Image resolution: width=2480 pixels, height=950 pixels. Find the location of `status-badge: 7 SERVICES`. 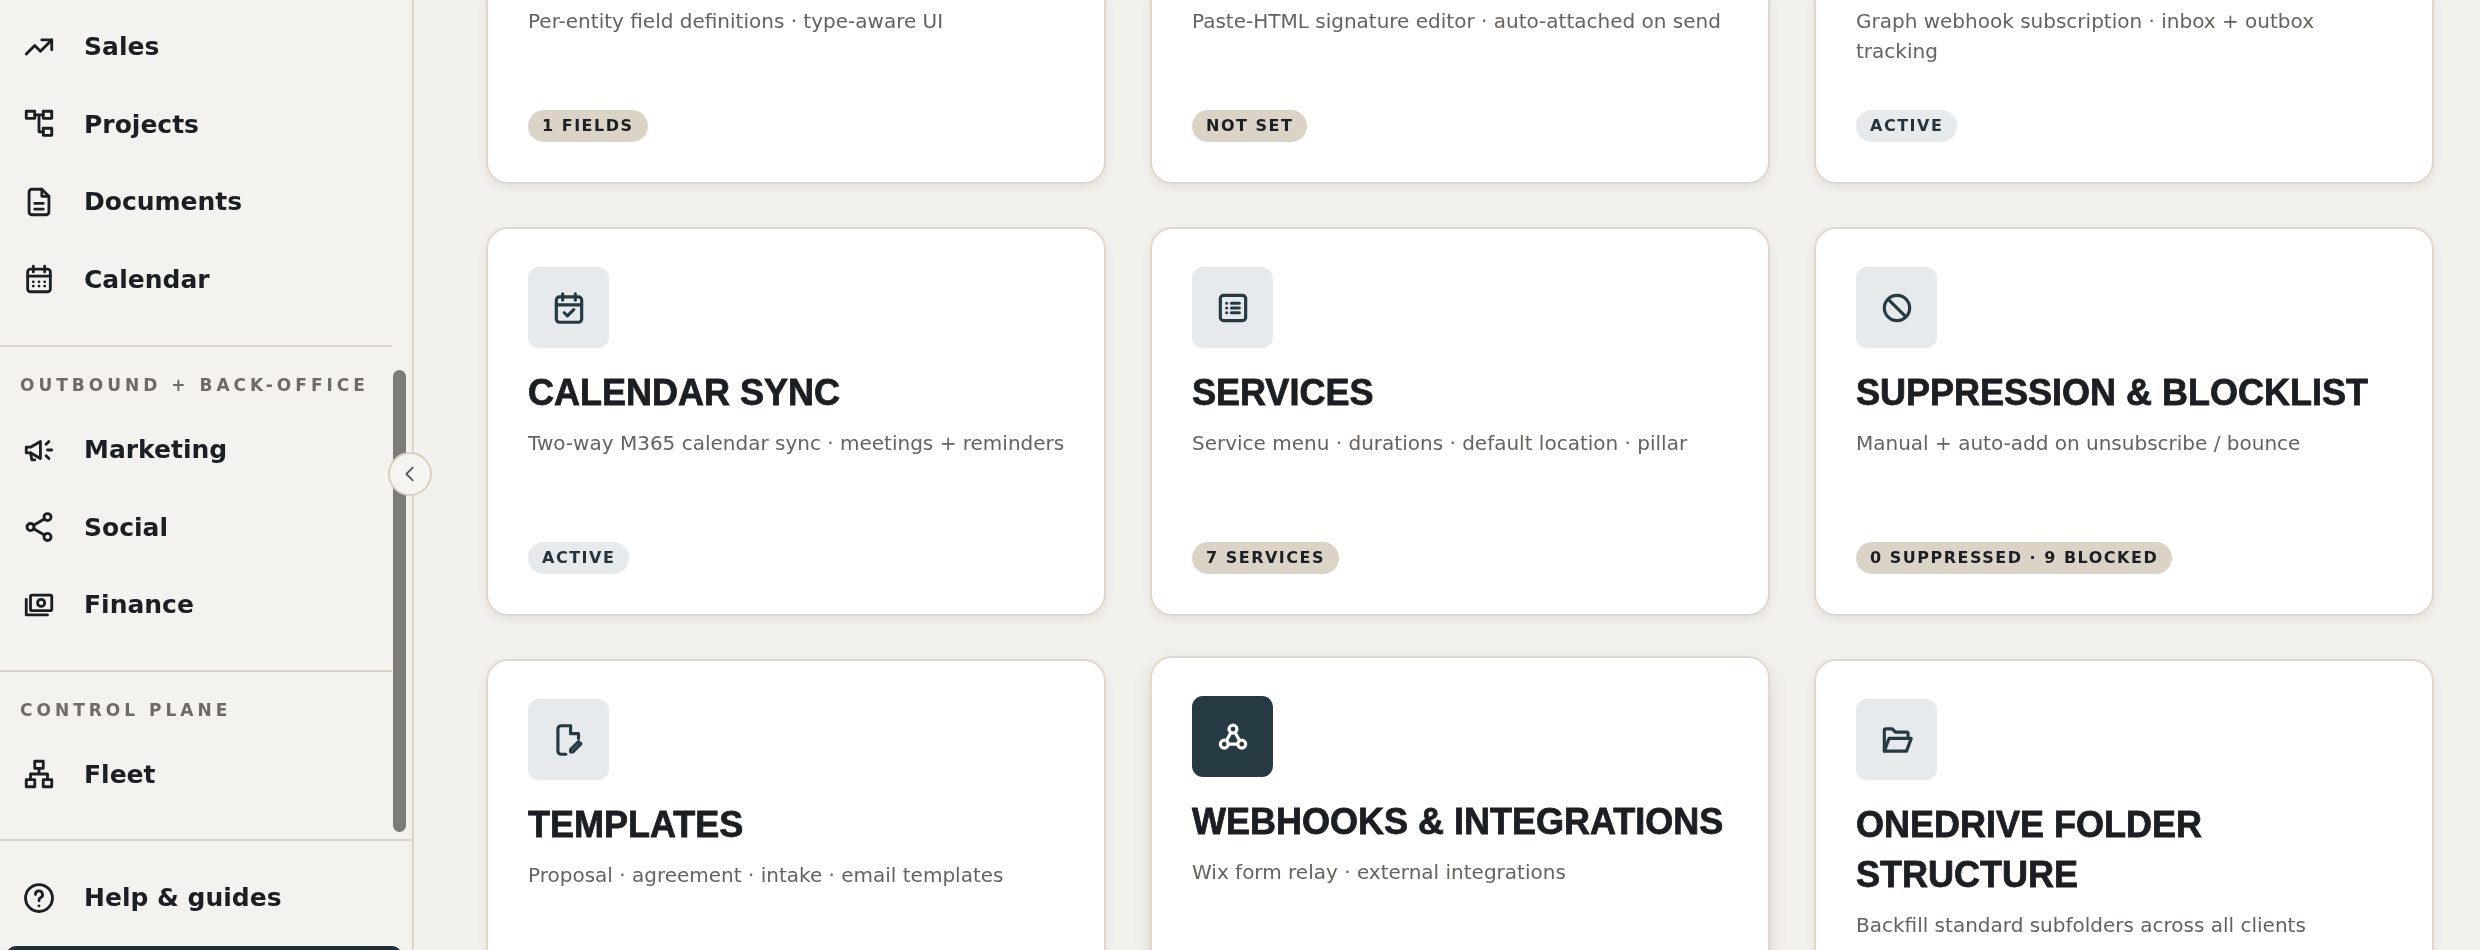

status-badge: 7 SERVICES is located at coordinates (1265, 558).